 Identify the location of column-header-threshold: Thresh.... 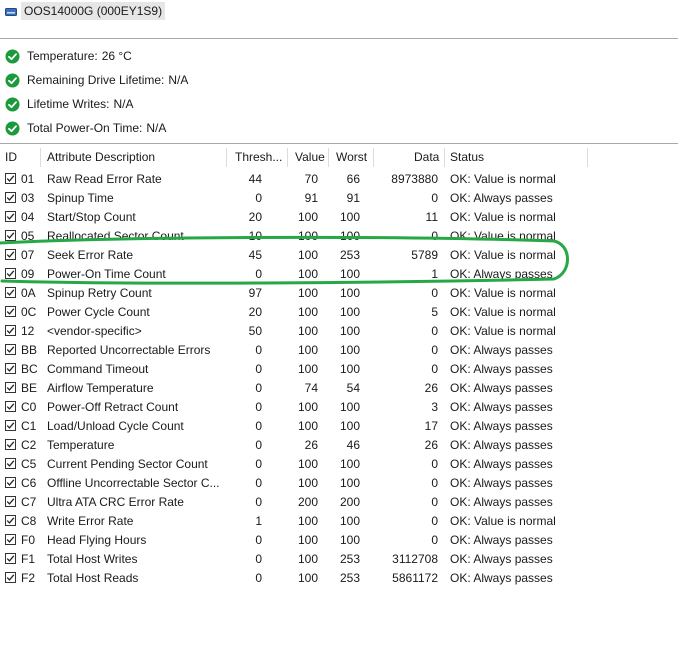
(258, 157).